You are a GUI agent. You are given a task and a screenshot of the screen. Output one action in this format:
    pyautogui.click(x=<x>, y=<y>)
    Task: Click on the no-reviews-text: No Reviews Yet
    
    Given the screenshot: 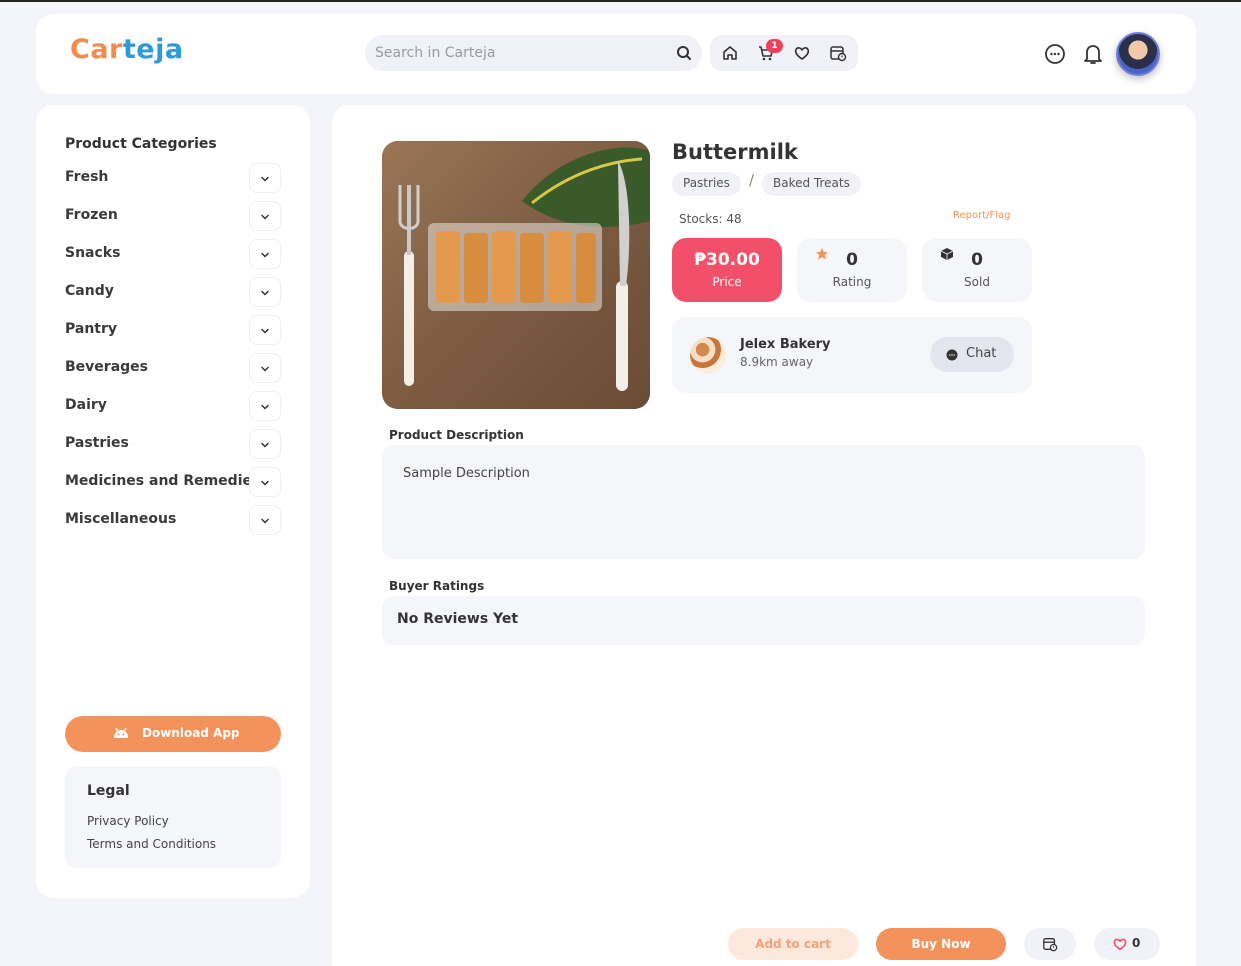 What is the action you would take?
    pyautogui.click(x=458, y=619)
    